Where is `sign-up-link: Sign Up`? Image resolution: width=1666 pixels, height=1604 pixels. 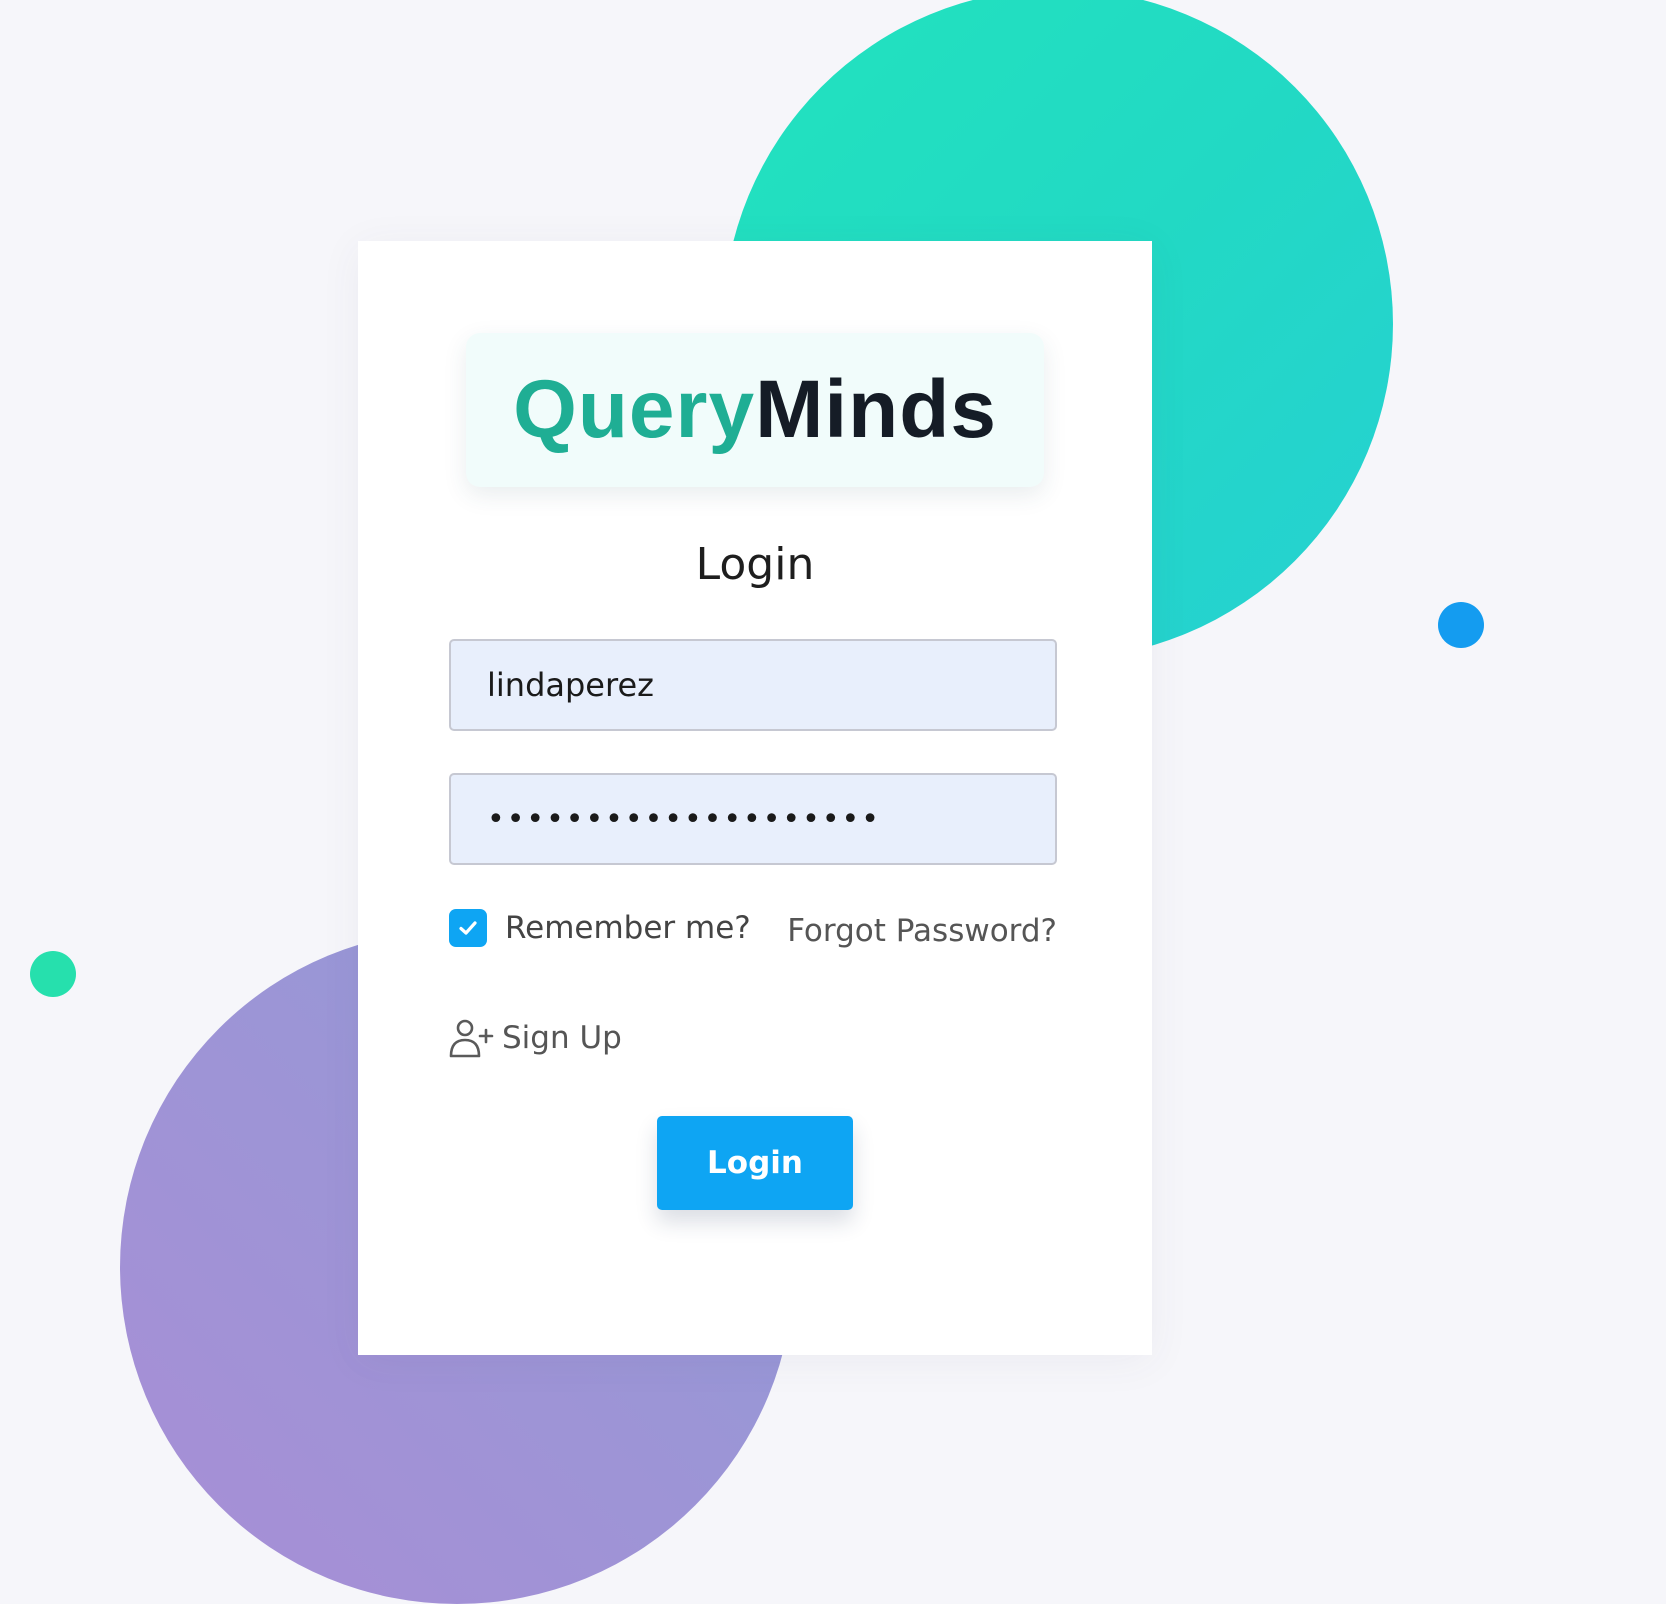 sign-up-link: Sign Up is located at coordinates (535, 1038).